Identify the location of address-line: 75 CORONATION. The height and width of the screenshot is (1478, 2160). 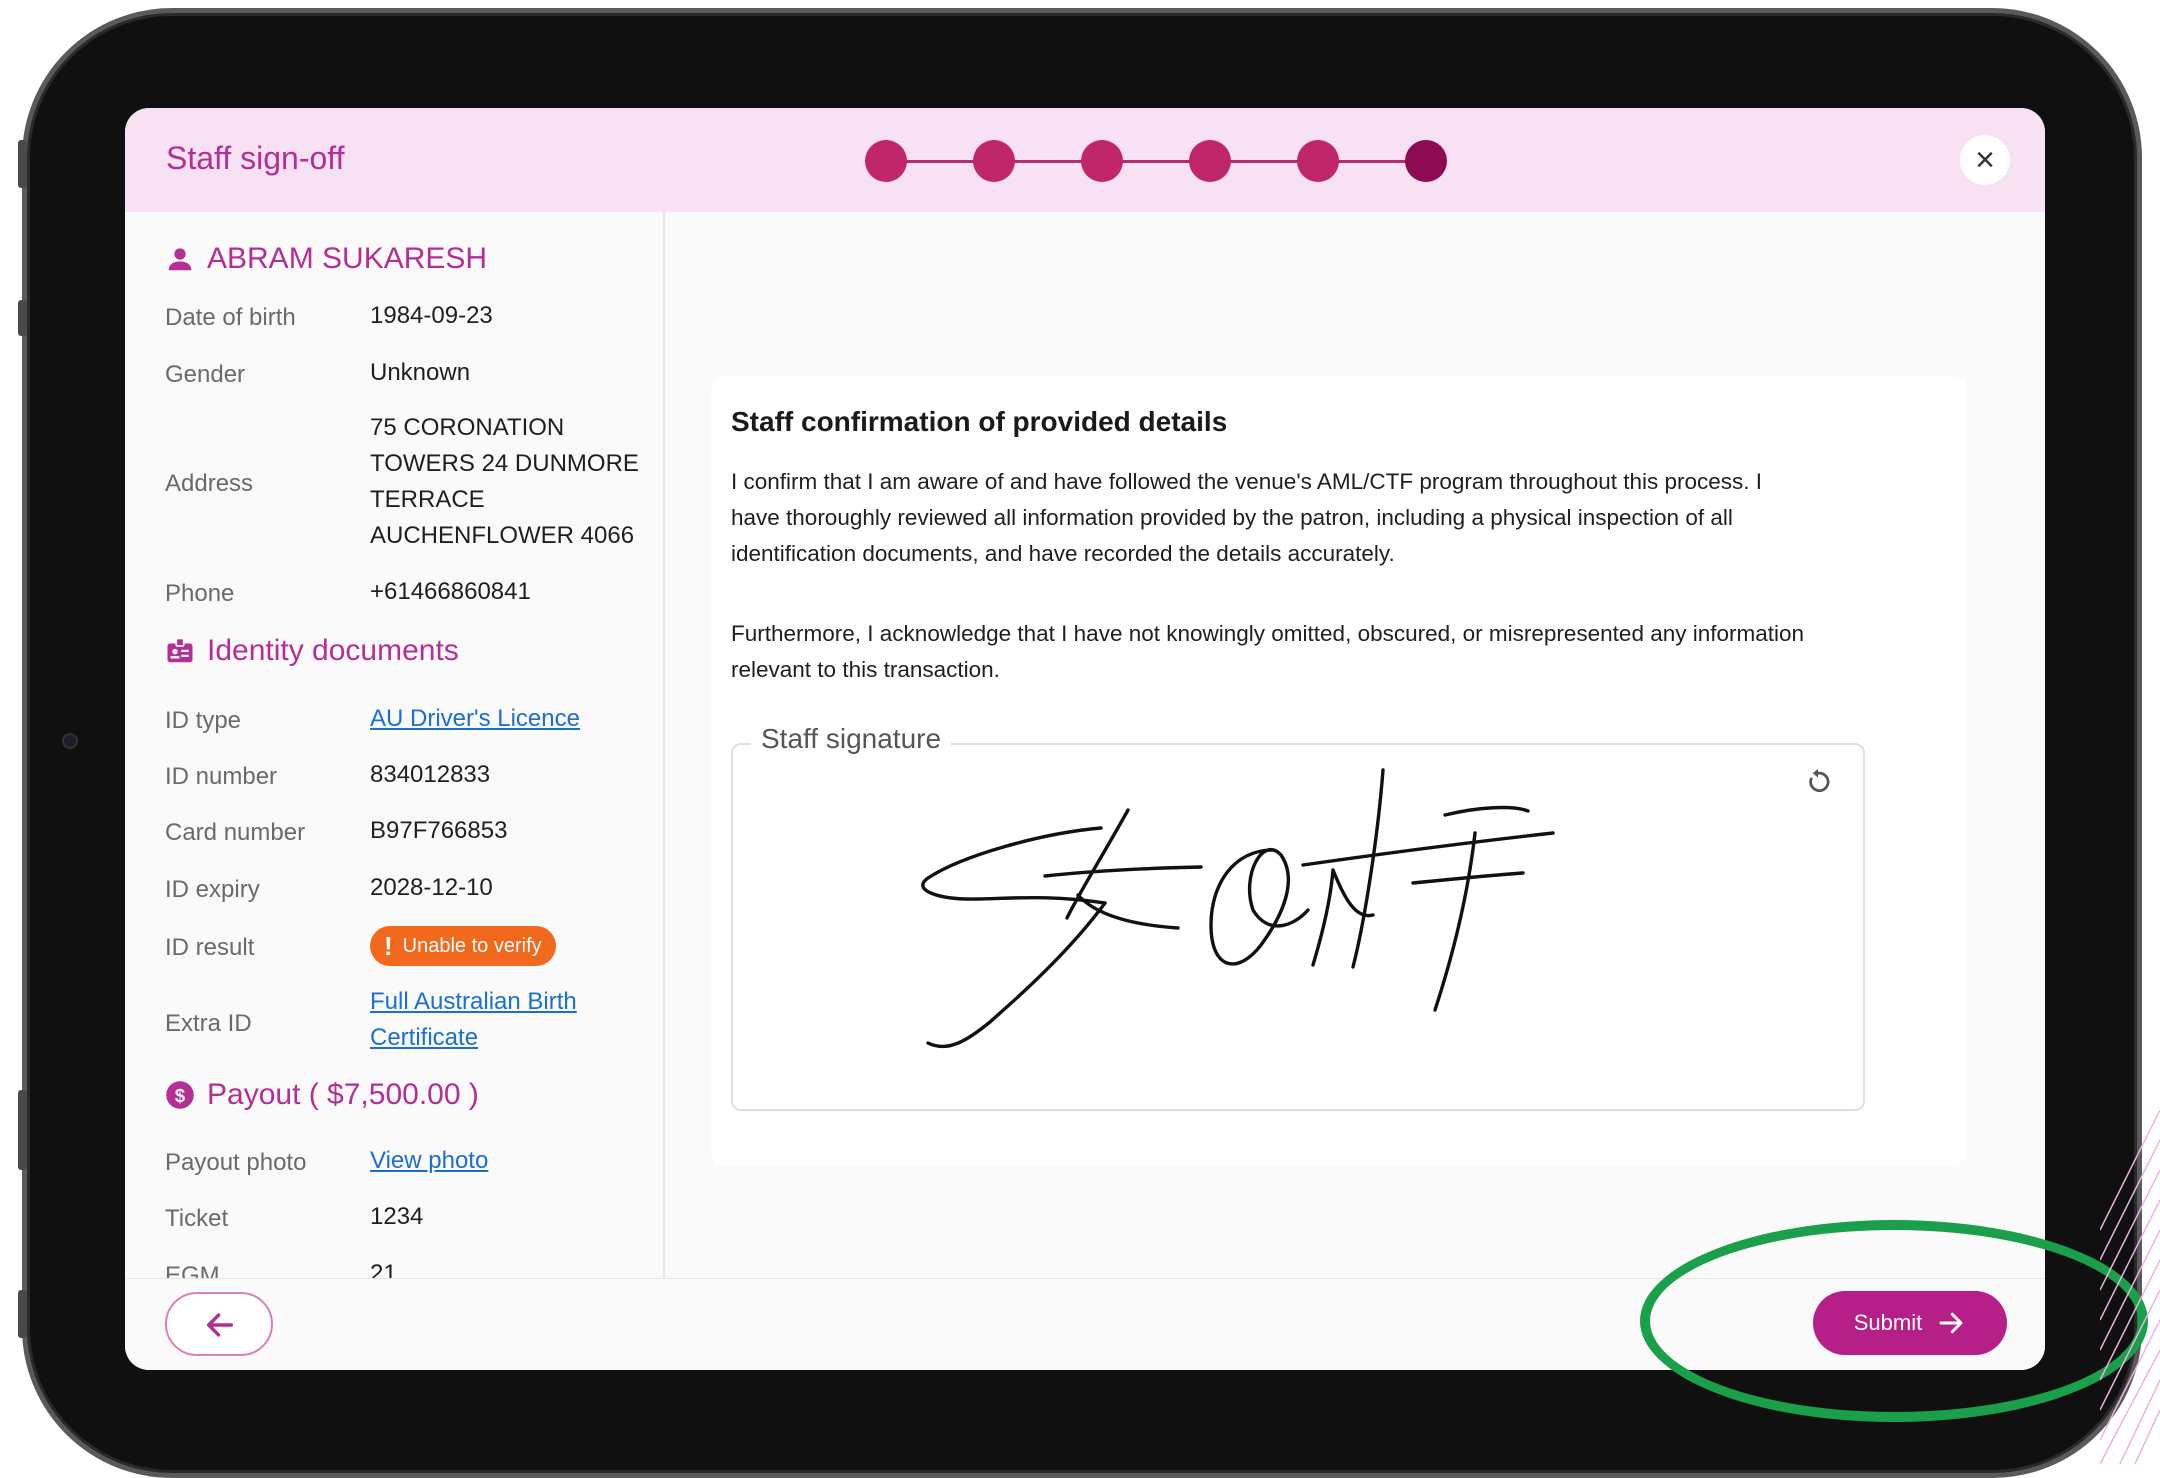
(467, 427).